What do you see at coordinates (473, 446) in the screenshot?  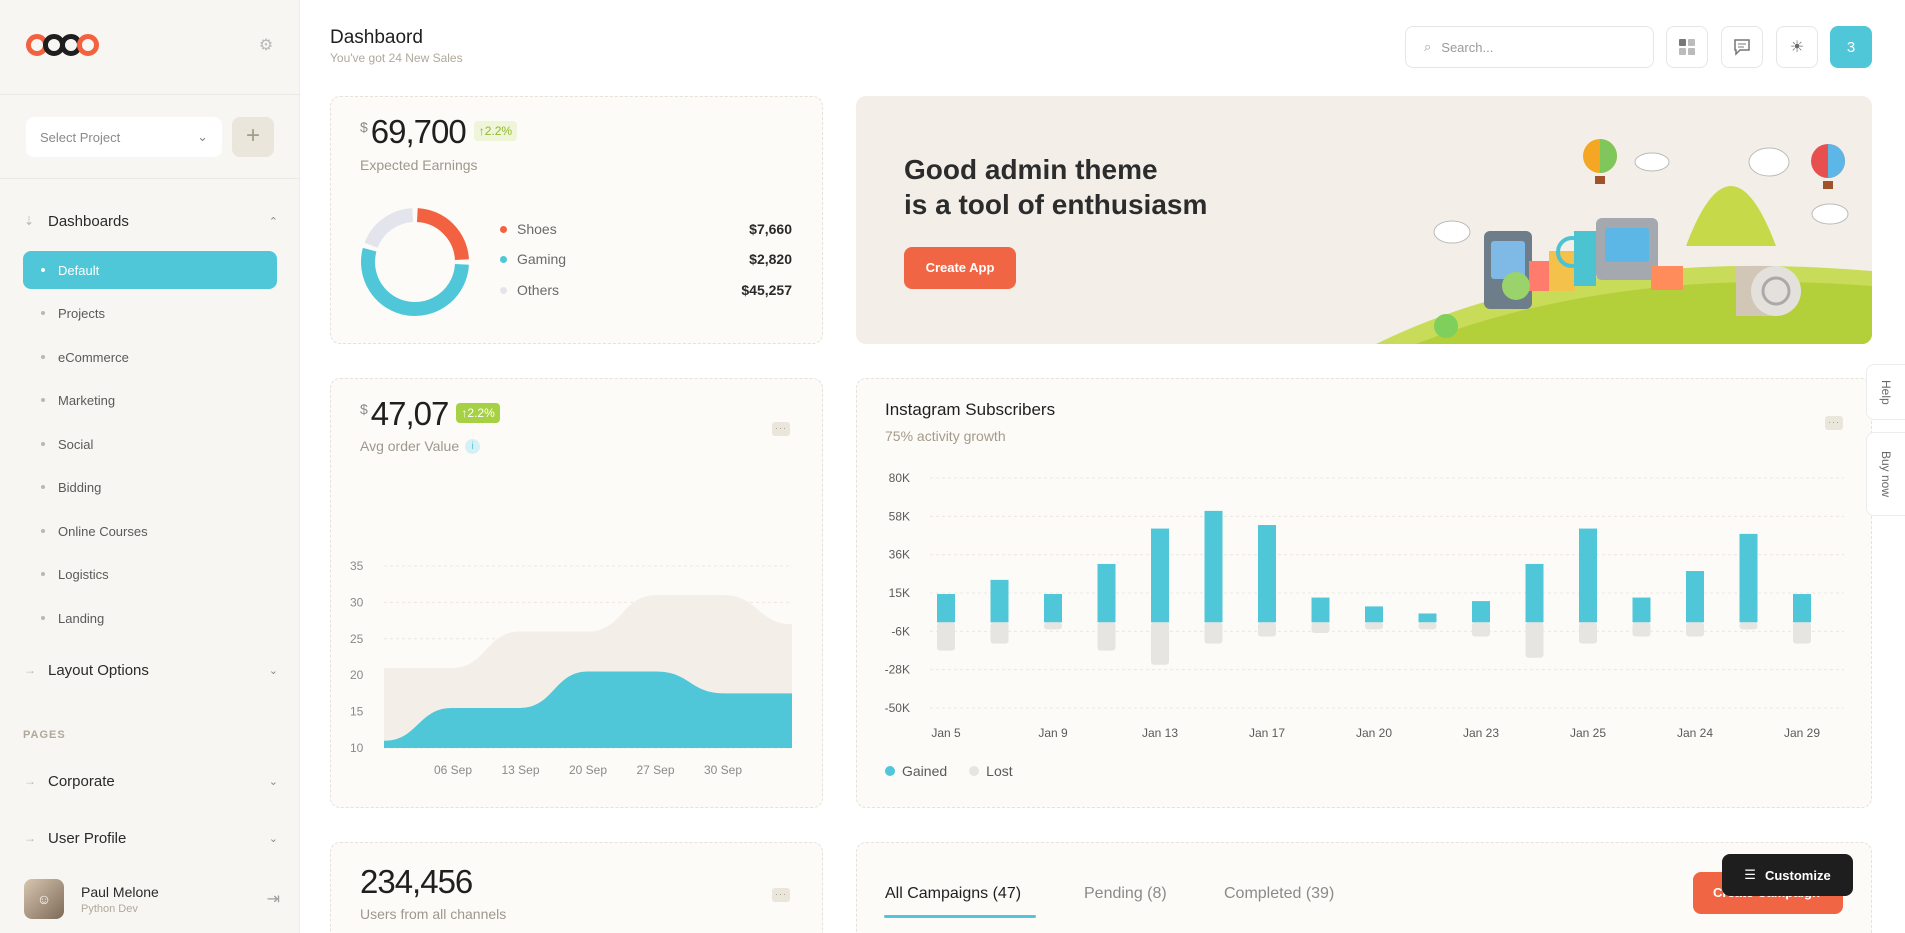 I see `info-icon: i` at bounding box center [473, 446].